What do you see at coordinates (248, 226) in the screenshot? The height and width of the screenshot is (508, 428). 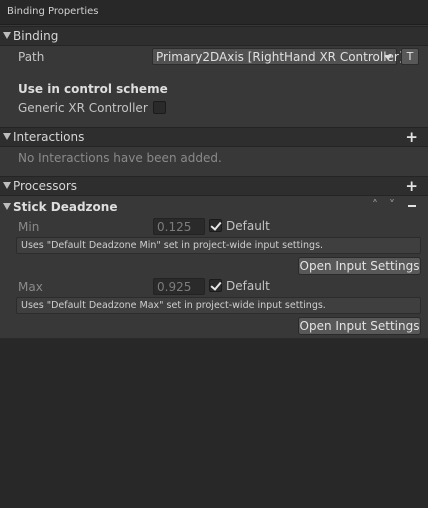 I see `min-default-label: Default` at bounding box center [248, 226].